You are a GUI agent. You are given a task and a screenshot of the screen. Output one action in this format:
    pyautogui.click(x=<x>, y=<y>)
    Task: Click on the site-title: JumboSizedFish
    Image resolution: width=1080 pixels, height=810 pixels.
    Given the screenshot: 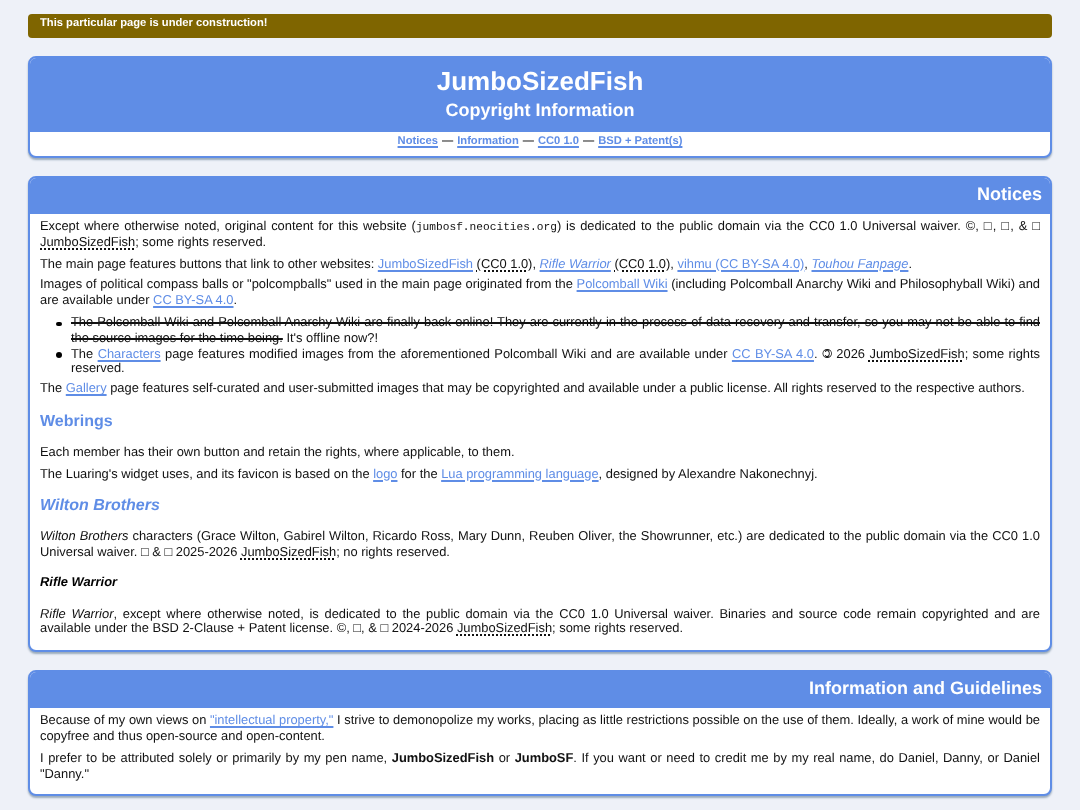 What is the action you would take?
    pyautogui.click(x=540, y=81)
    